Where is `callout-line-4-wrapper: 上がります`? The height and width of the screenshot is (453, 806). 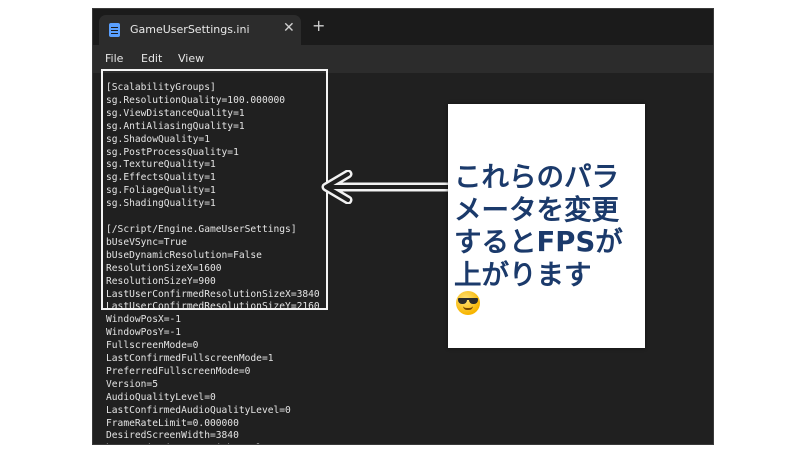
callout-line-4-wrapper: 上がります is located at coordinates (547, 286).